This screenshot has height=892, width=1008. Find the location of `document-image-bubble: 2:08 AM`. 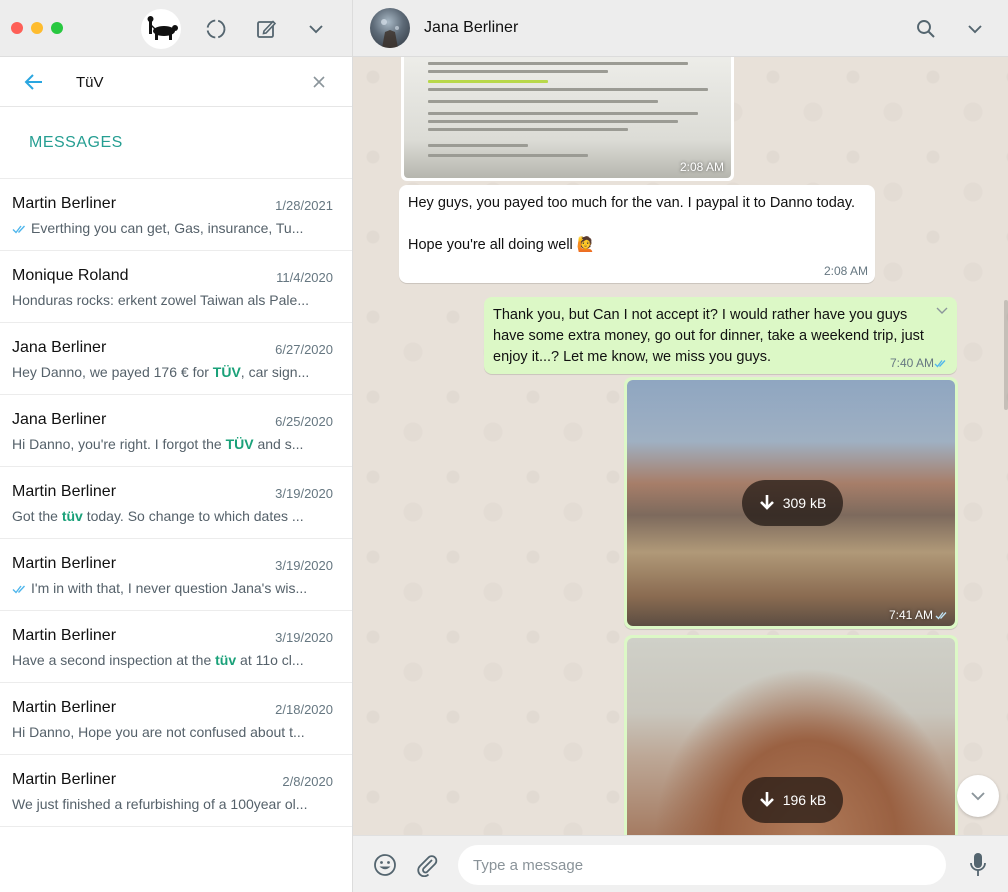

document-image-bubble: 2:08 AM is located at coordinates (567, 119).